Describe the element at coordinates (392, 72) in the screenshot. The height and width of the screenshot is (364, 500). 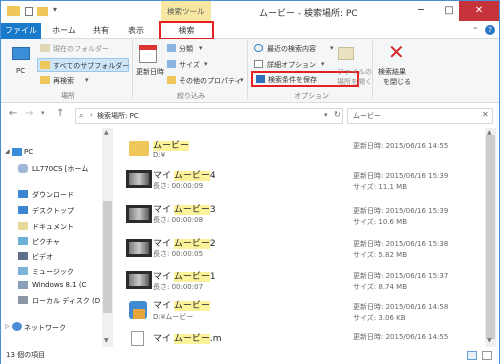
I see `close-search-line1: 検索結果` at that location.